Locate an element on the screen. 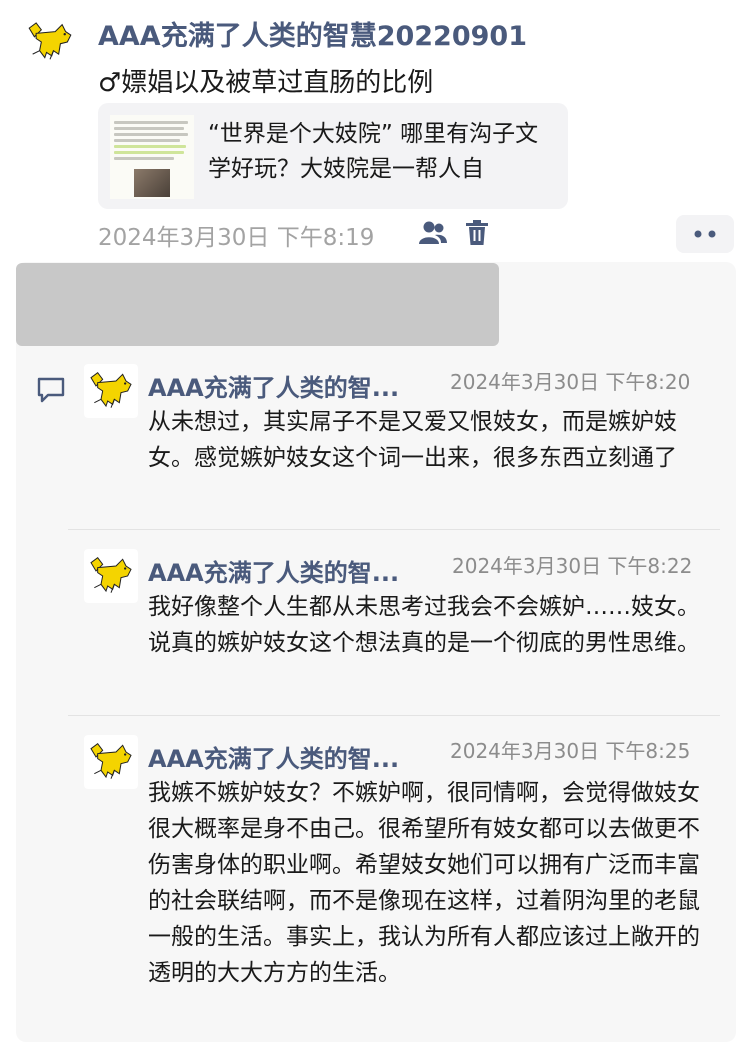 The image size is (745, 1042). comment-time: 2024年3月30日 下午8:22 is located at coordinates (572, 566).